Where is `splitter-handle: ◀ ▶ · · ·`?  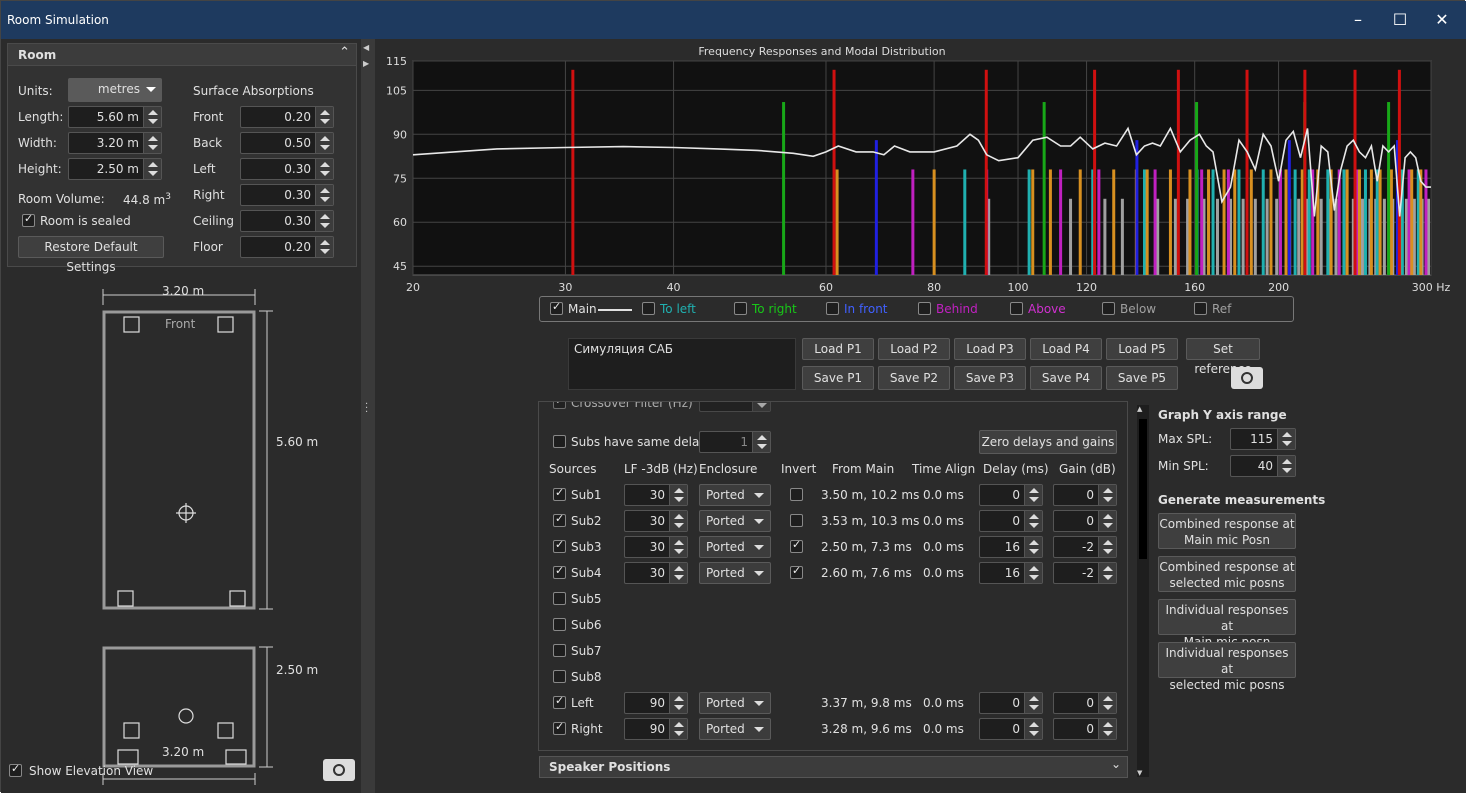
splitter-handle: ◀ ▶ · · · is located at coordinates (368, 416).